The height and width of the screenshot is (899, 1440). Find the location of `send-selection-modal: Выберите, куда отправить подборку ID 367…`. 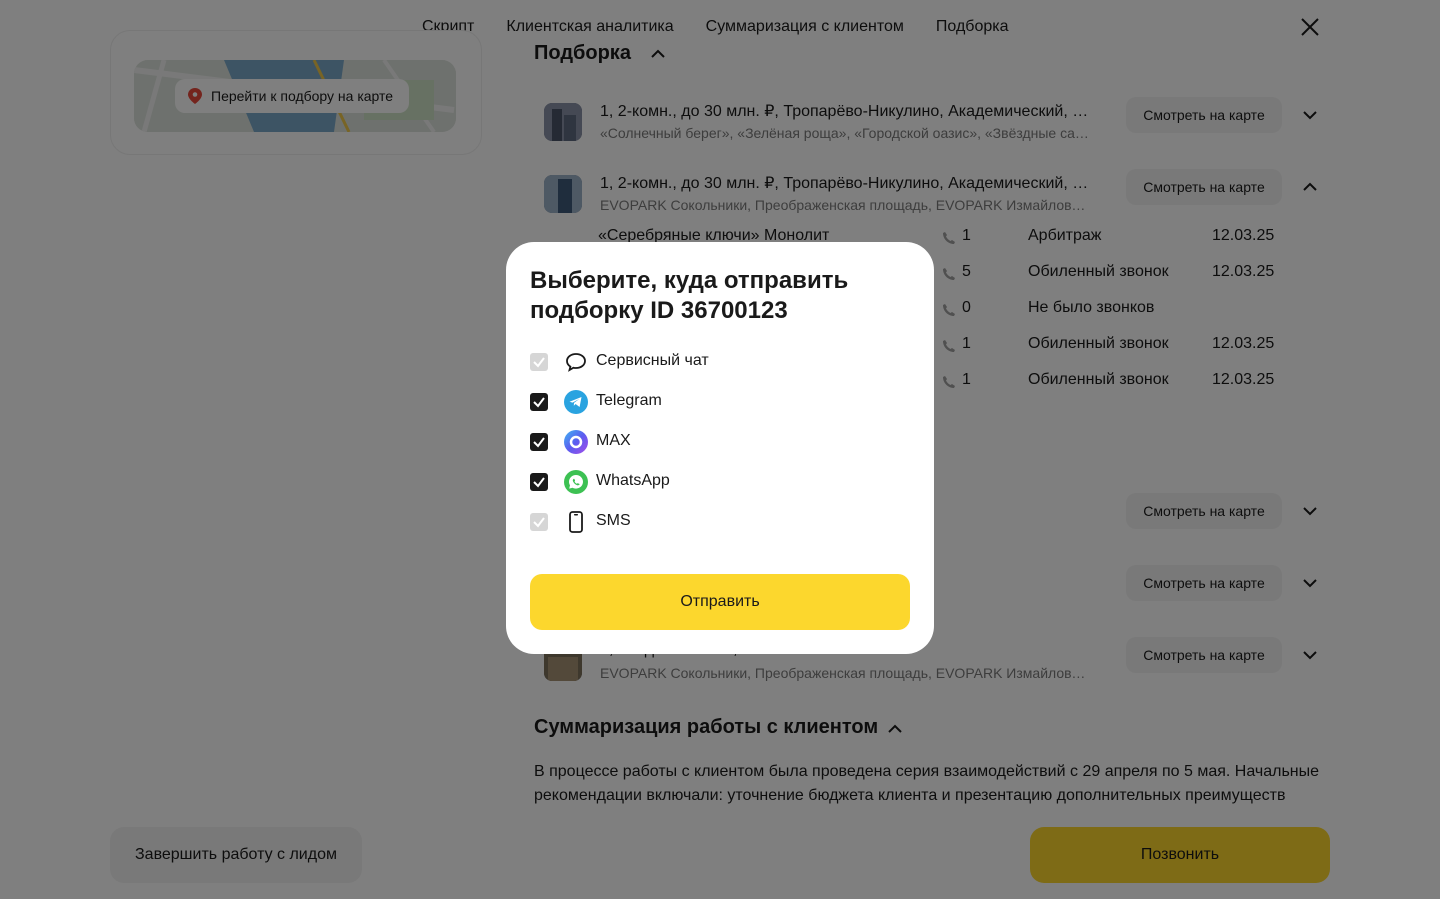

send-selection-modal: Выберите, куда отправить подборку ID 367… is located at coordinates (720, 448).